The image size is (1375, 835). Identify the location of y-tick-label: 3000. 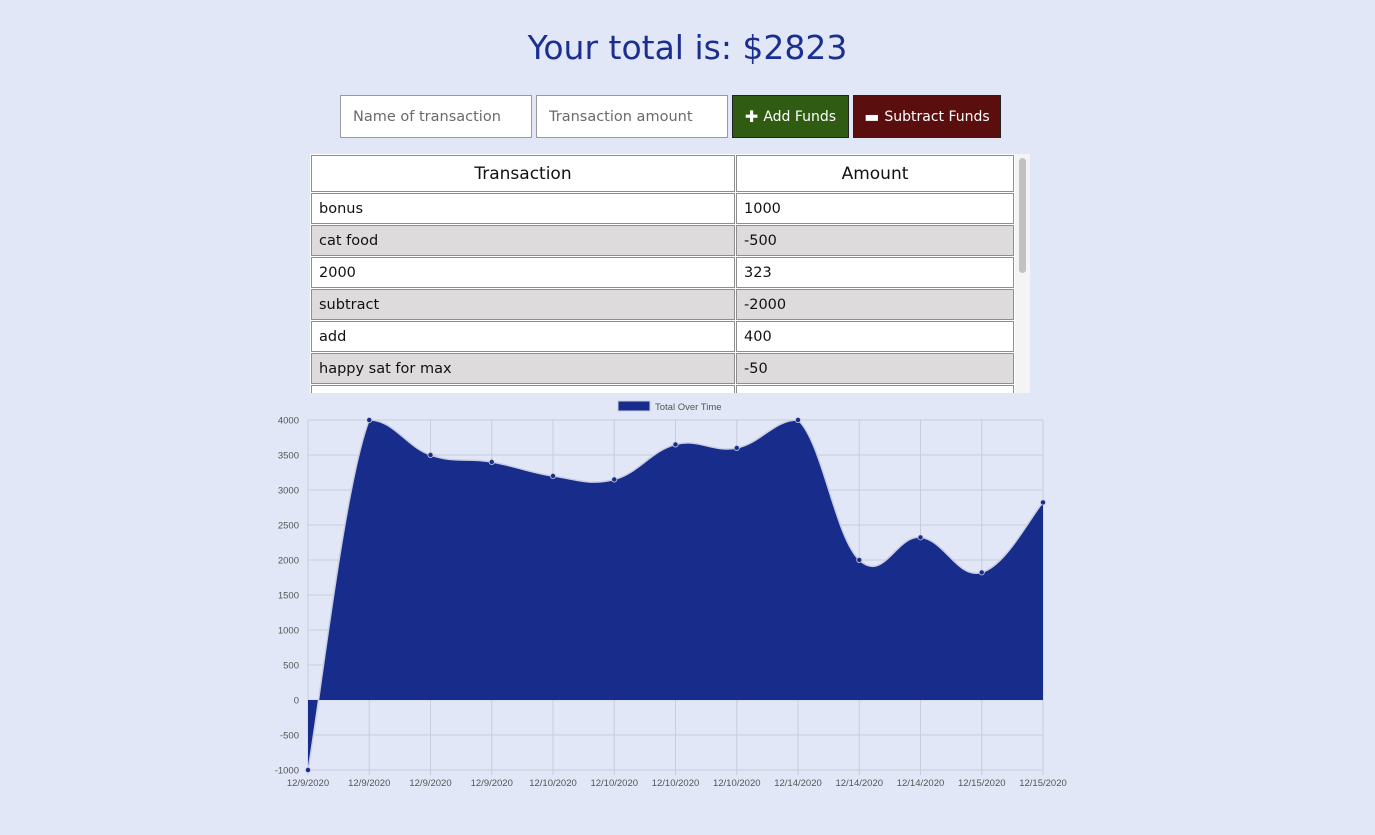
(288, 491).